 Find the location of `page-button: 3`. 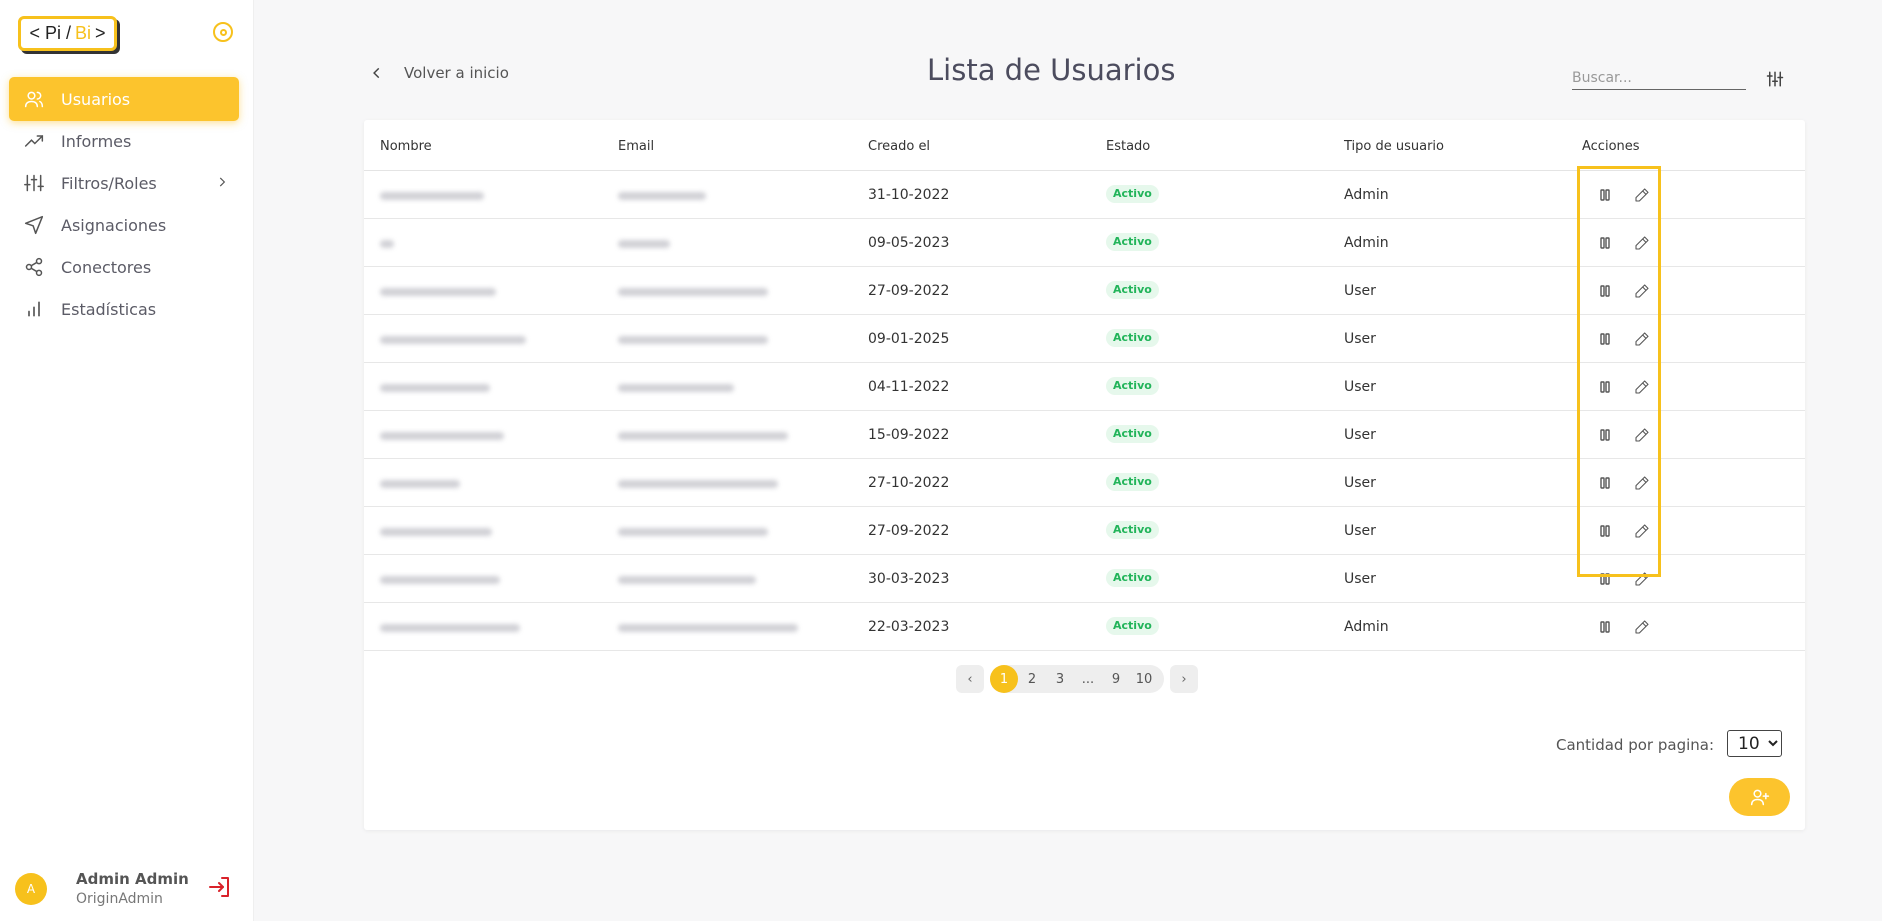

page-button: 3 is located at coordinates (1060, 679).